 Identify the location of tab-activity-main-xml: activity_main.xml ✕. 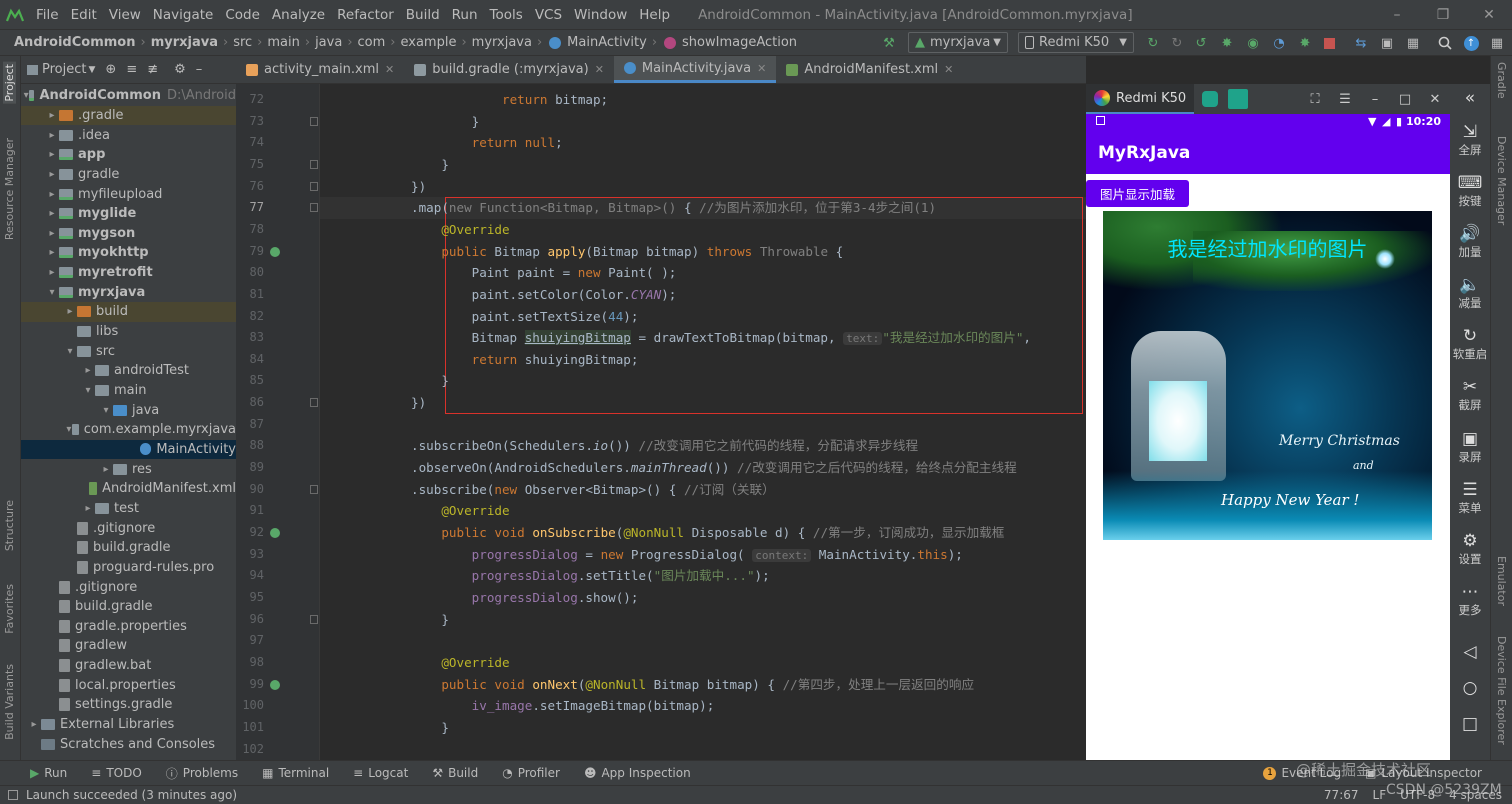
(320, 69).